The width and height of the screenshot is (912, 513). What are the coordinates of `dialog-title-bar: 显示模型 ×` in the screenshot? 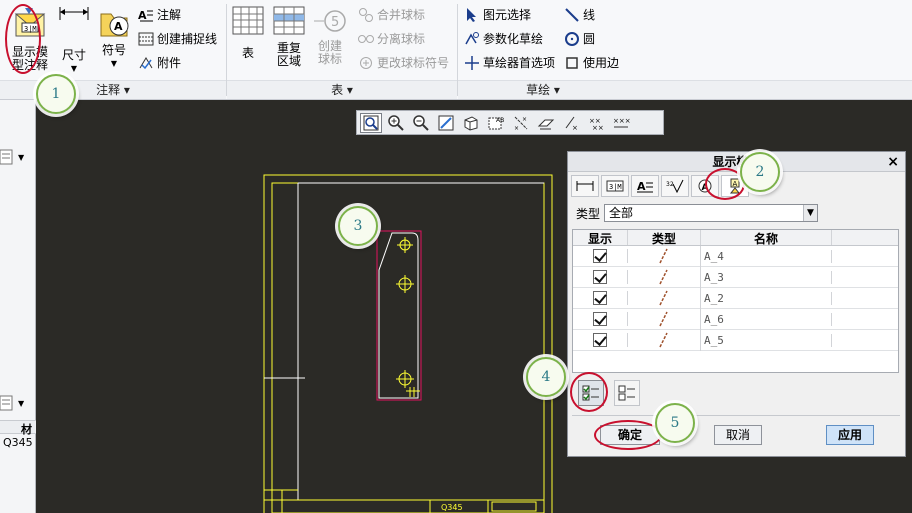 It's located at (736, 162).